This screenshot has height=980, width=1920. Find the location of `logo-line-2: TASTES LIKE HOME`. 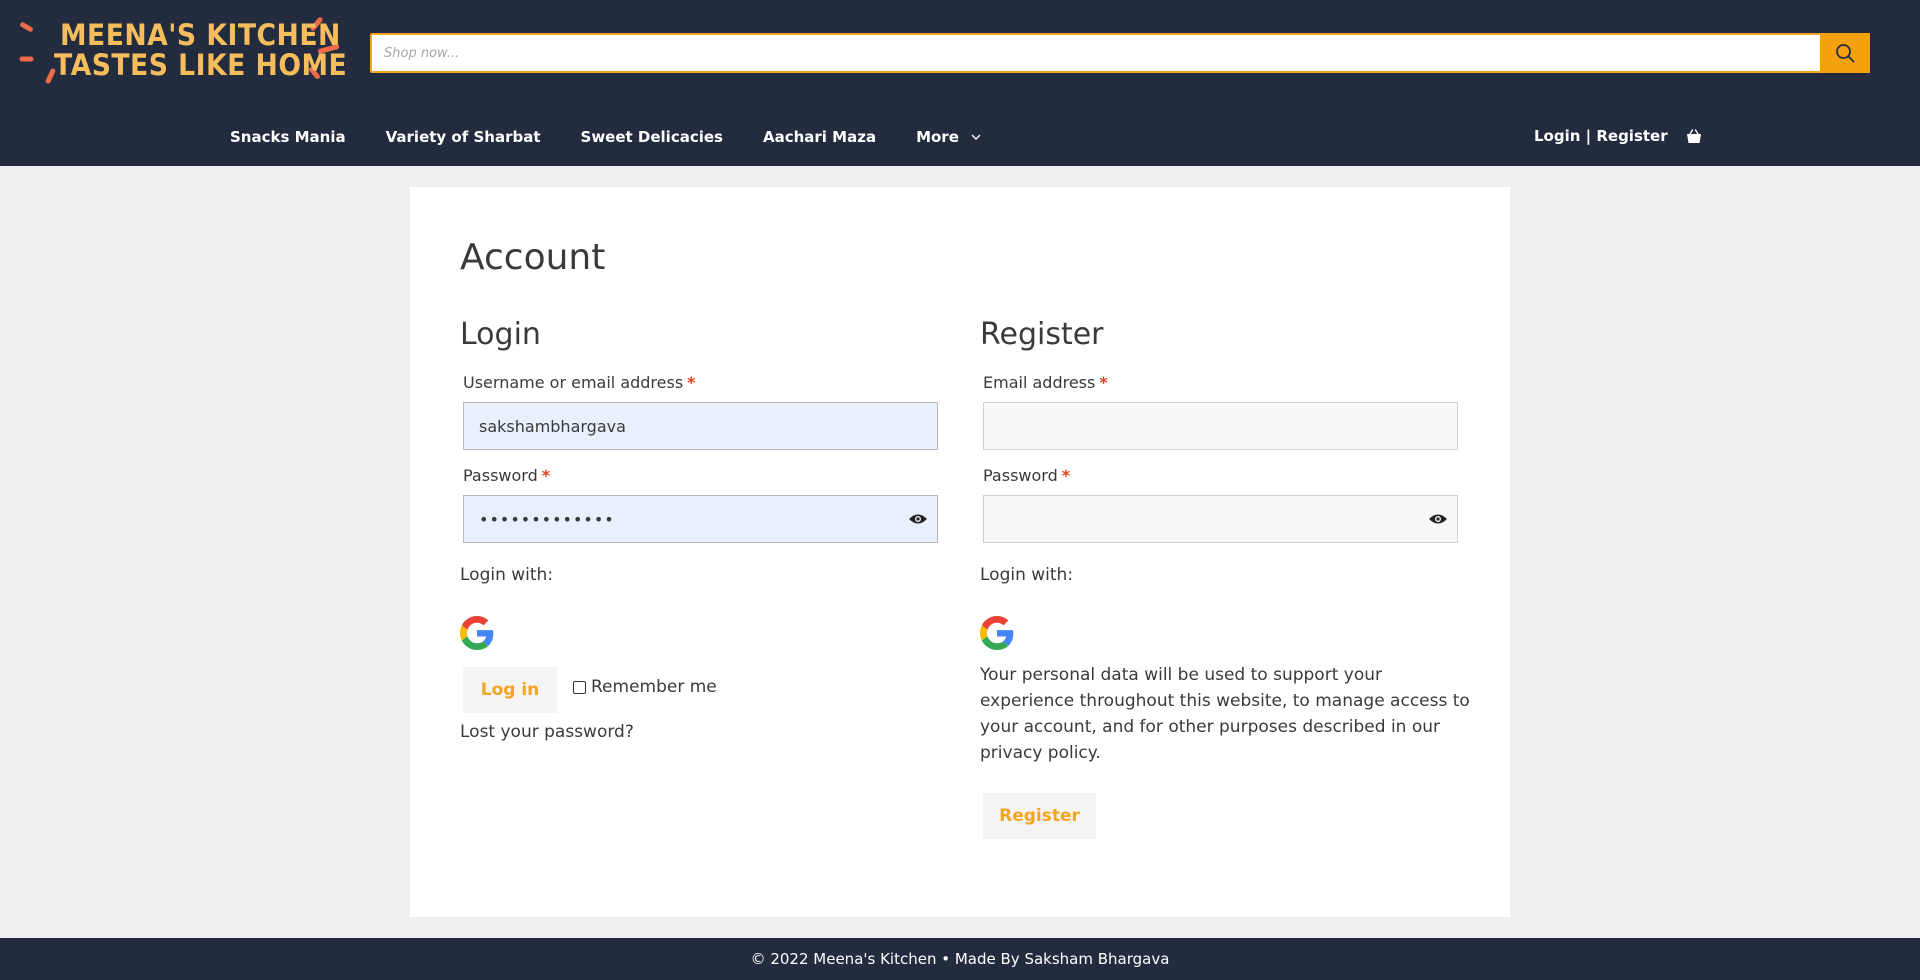

logo-line-2: TASTES LIKE HOME is located at coordinates (201, 65).